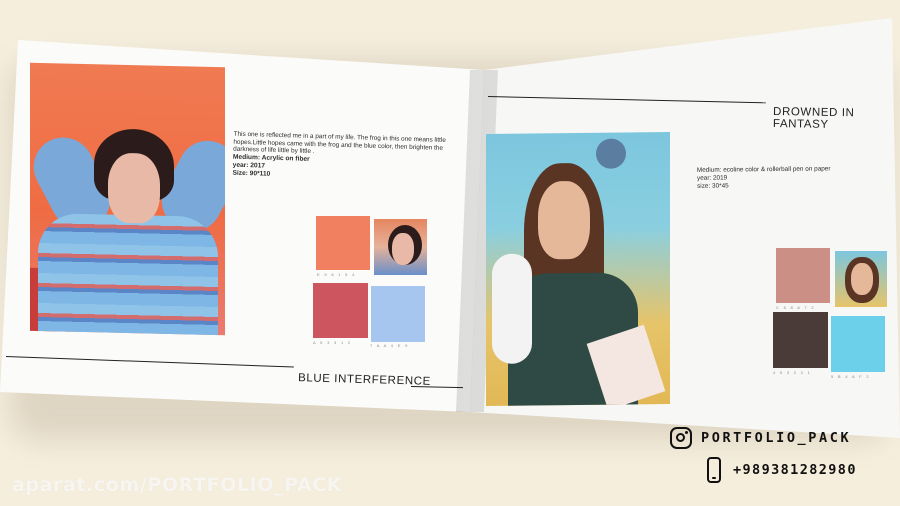 This screenshot has height=506, width=900. I want to click on painting-sweater, so click(128, 274).